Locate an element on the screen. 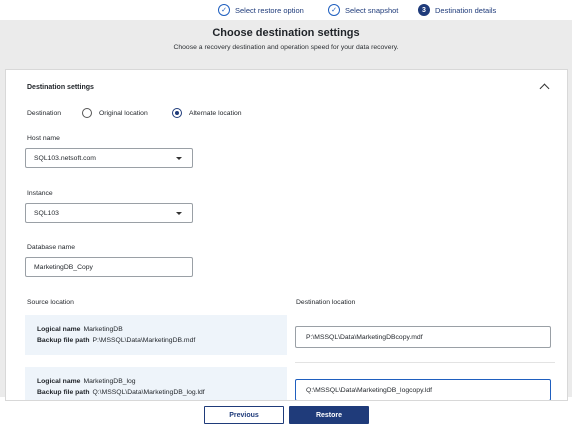 The height and width of the screenshot is (430, 572). step-number-badge: 3 is located at coordinates (424, 10).